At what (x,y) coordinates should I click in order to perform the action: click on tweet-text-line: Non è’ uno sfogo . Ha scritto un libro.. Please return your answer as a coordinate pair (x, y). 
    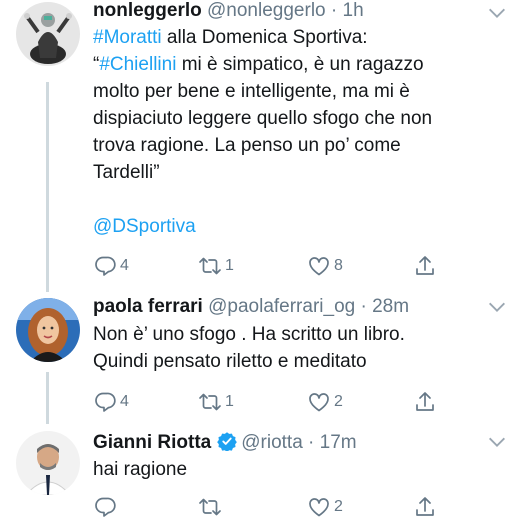
    Looking at the image, I should click on (298, 334).